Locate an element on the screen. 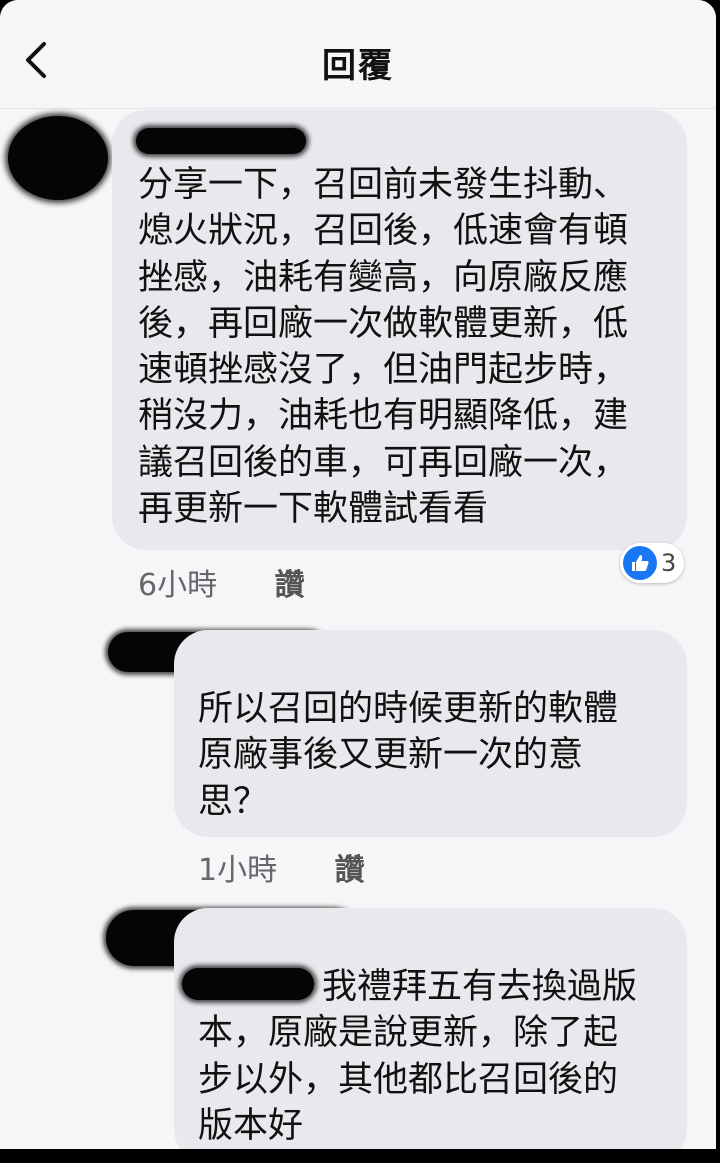 The height and width of the screenshot is (1163, 720). thumbs-up-icon is located at coordinates (640, 563).